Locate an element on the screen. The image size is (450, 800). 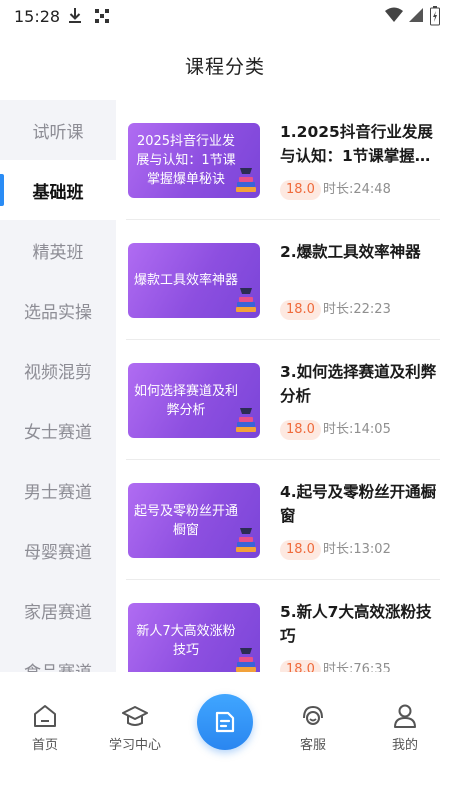
nav-mine: 我的 is located at coordinates (405, 727).